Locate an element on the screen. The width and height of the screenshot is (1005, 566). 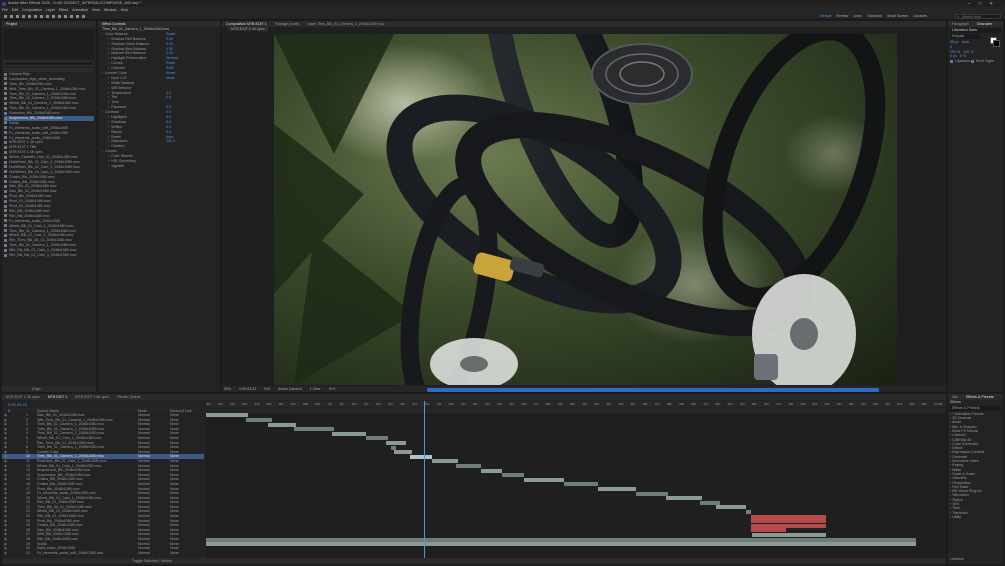
leading-value: Auto is located at coordinates (965, 42).